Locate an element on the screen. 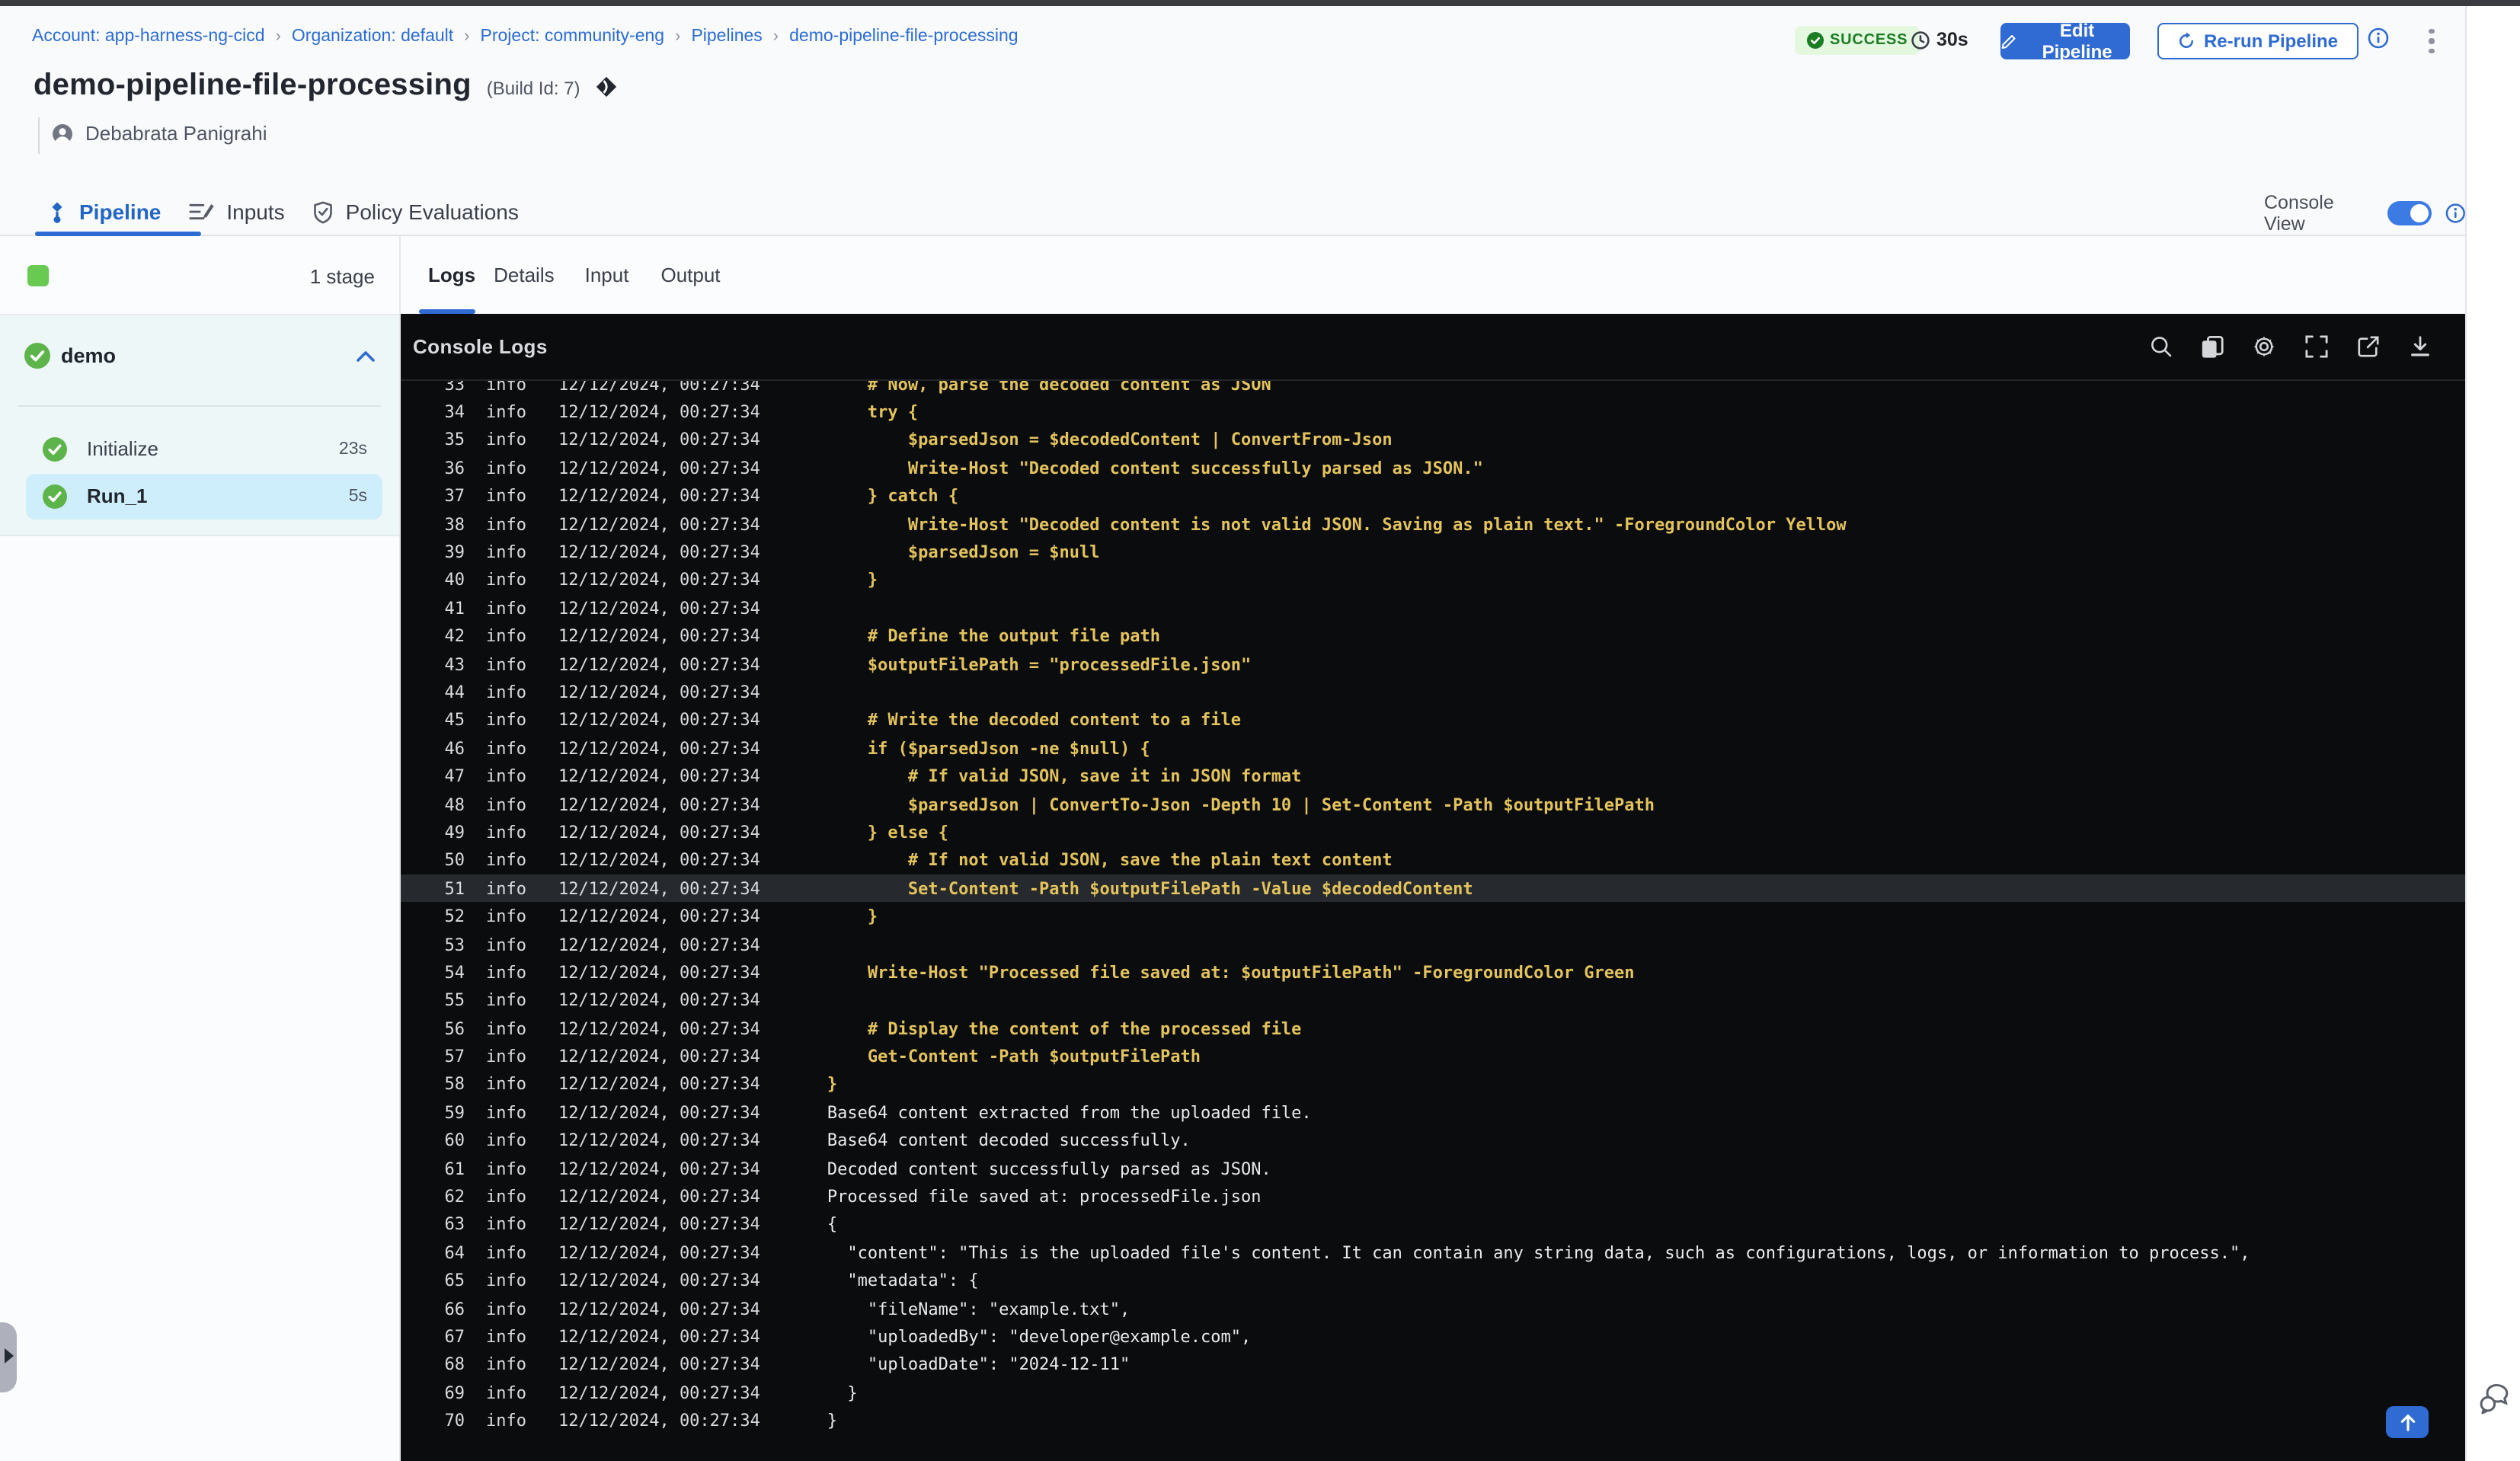 Image resolution: width=2520 pixels, height=1461 pixels. toggle-knob is located at coordinates (2419, 212).